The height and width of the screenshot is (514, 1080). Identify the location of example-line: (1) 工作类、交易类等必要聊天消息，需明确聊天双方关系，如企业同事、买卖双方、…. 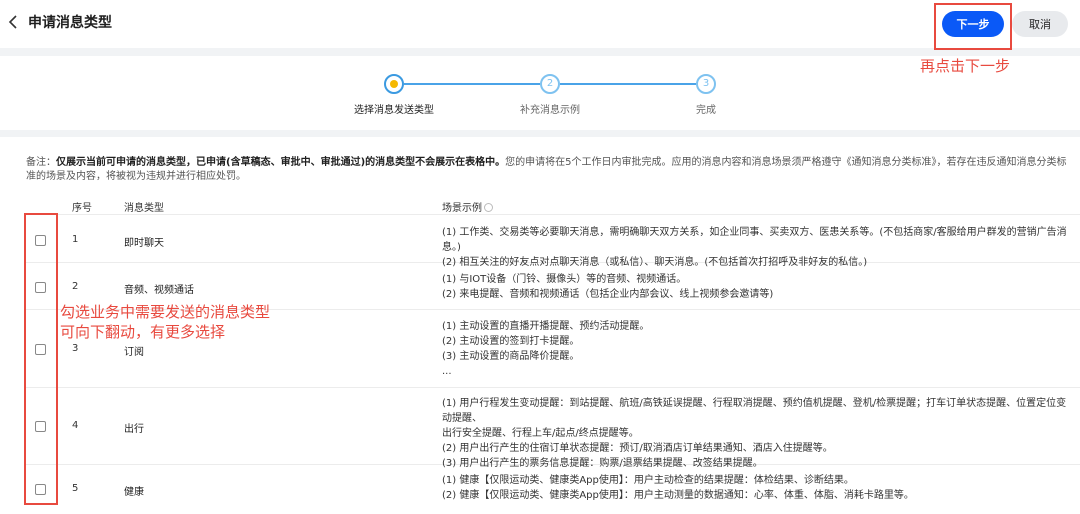
(754, 240).